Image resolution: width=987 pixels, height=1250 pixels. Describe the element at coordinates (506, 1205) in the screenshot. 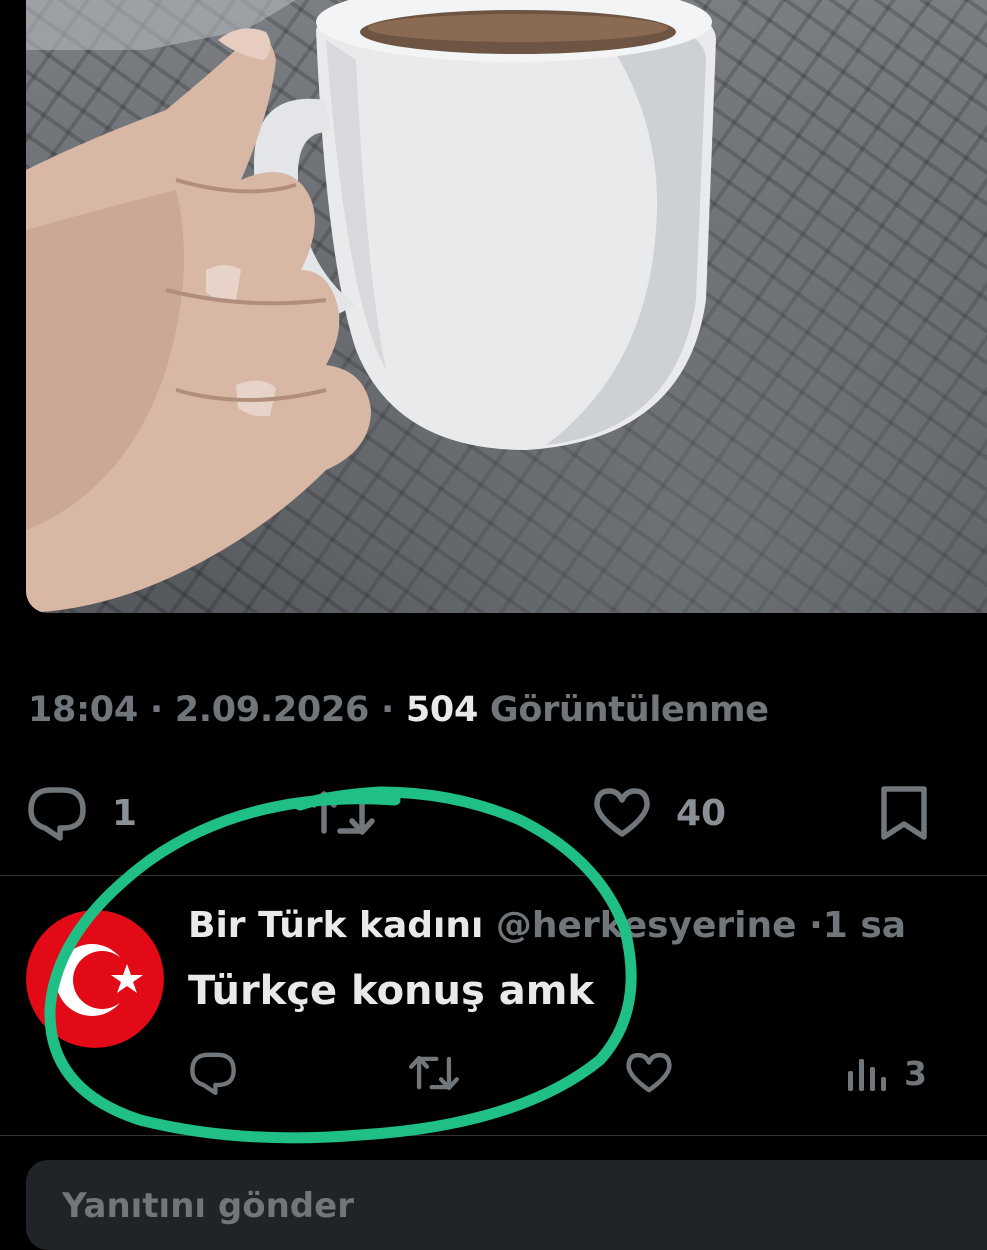

I see `reply-composer: Yanıtını gönder` at that location.